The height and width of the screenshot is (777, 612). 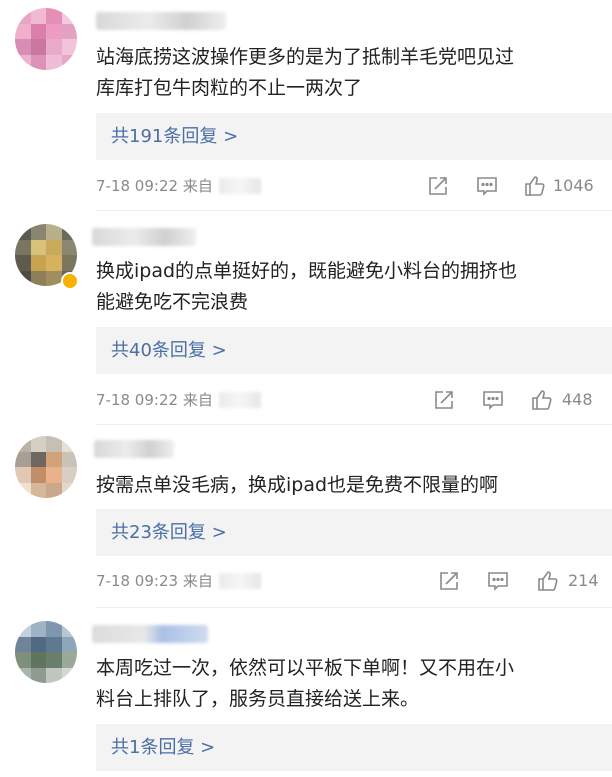 What do you see at coordinates (354, 350) in the screenshot?
I see `view-replies-link: 共40条回复 >` at bounding box center [354, 350].